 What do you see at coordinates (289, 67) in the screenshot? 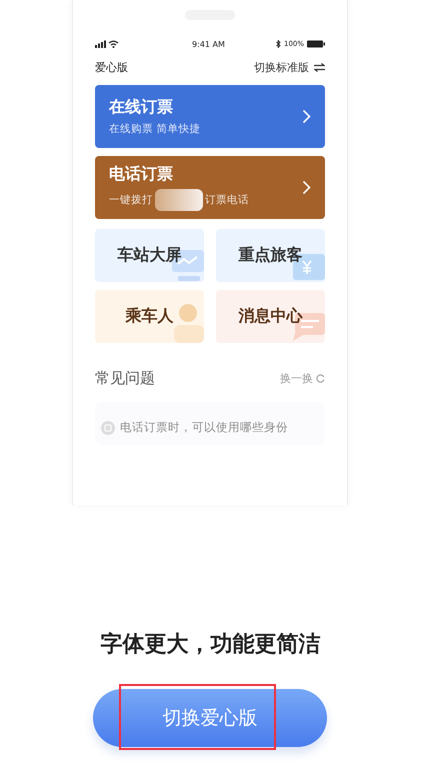
I see `switch-version-button: 切换标准版` at bounding box center [289, 67].